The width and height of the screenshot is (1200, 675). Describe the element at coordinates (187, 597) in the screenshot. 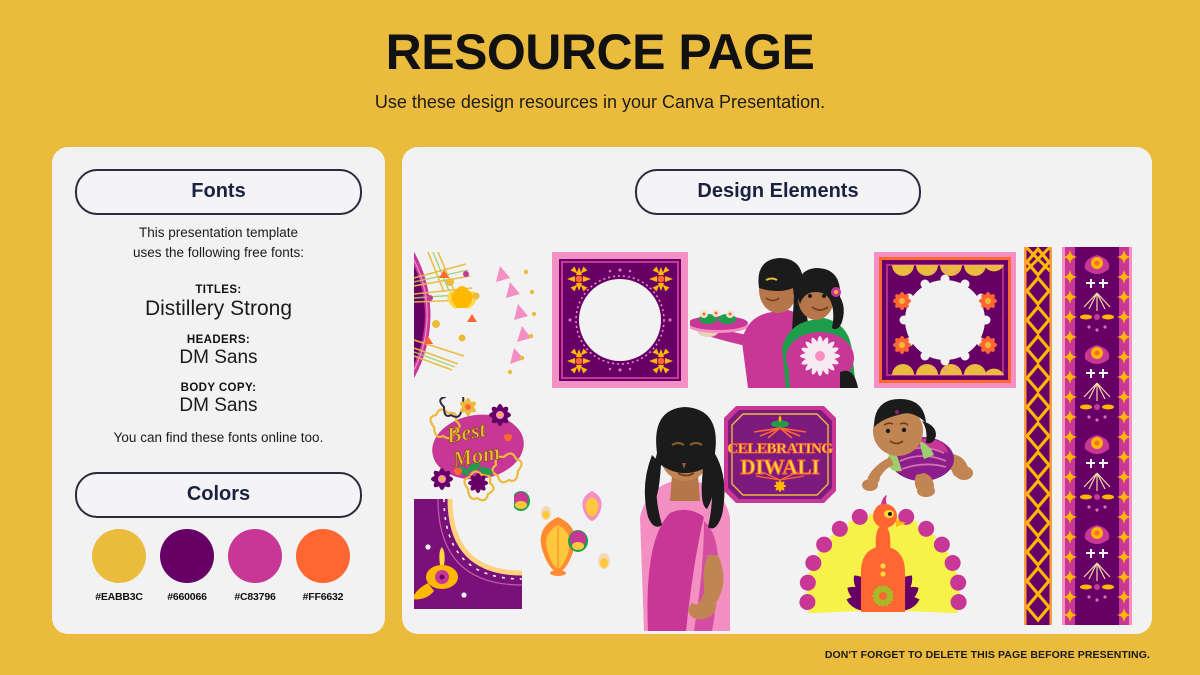

I see `color-swatch-hex: #660066` at that location.